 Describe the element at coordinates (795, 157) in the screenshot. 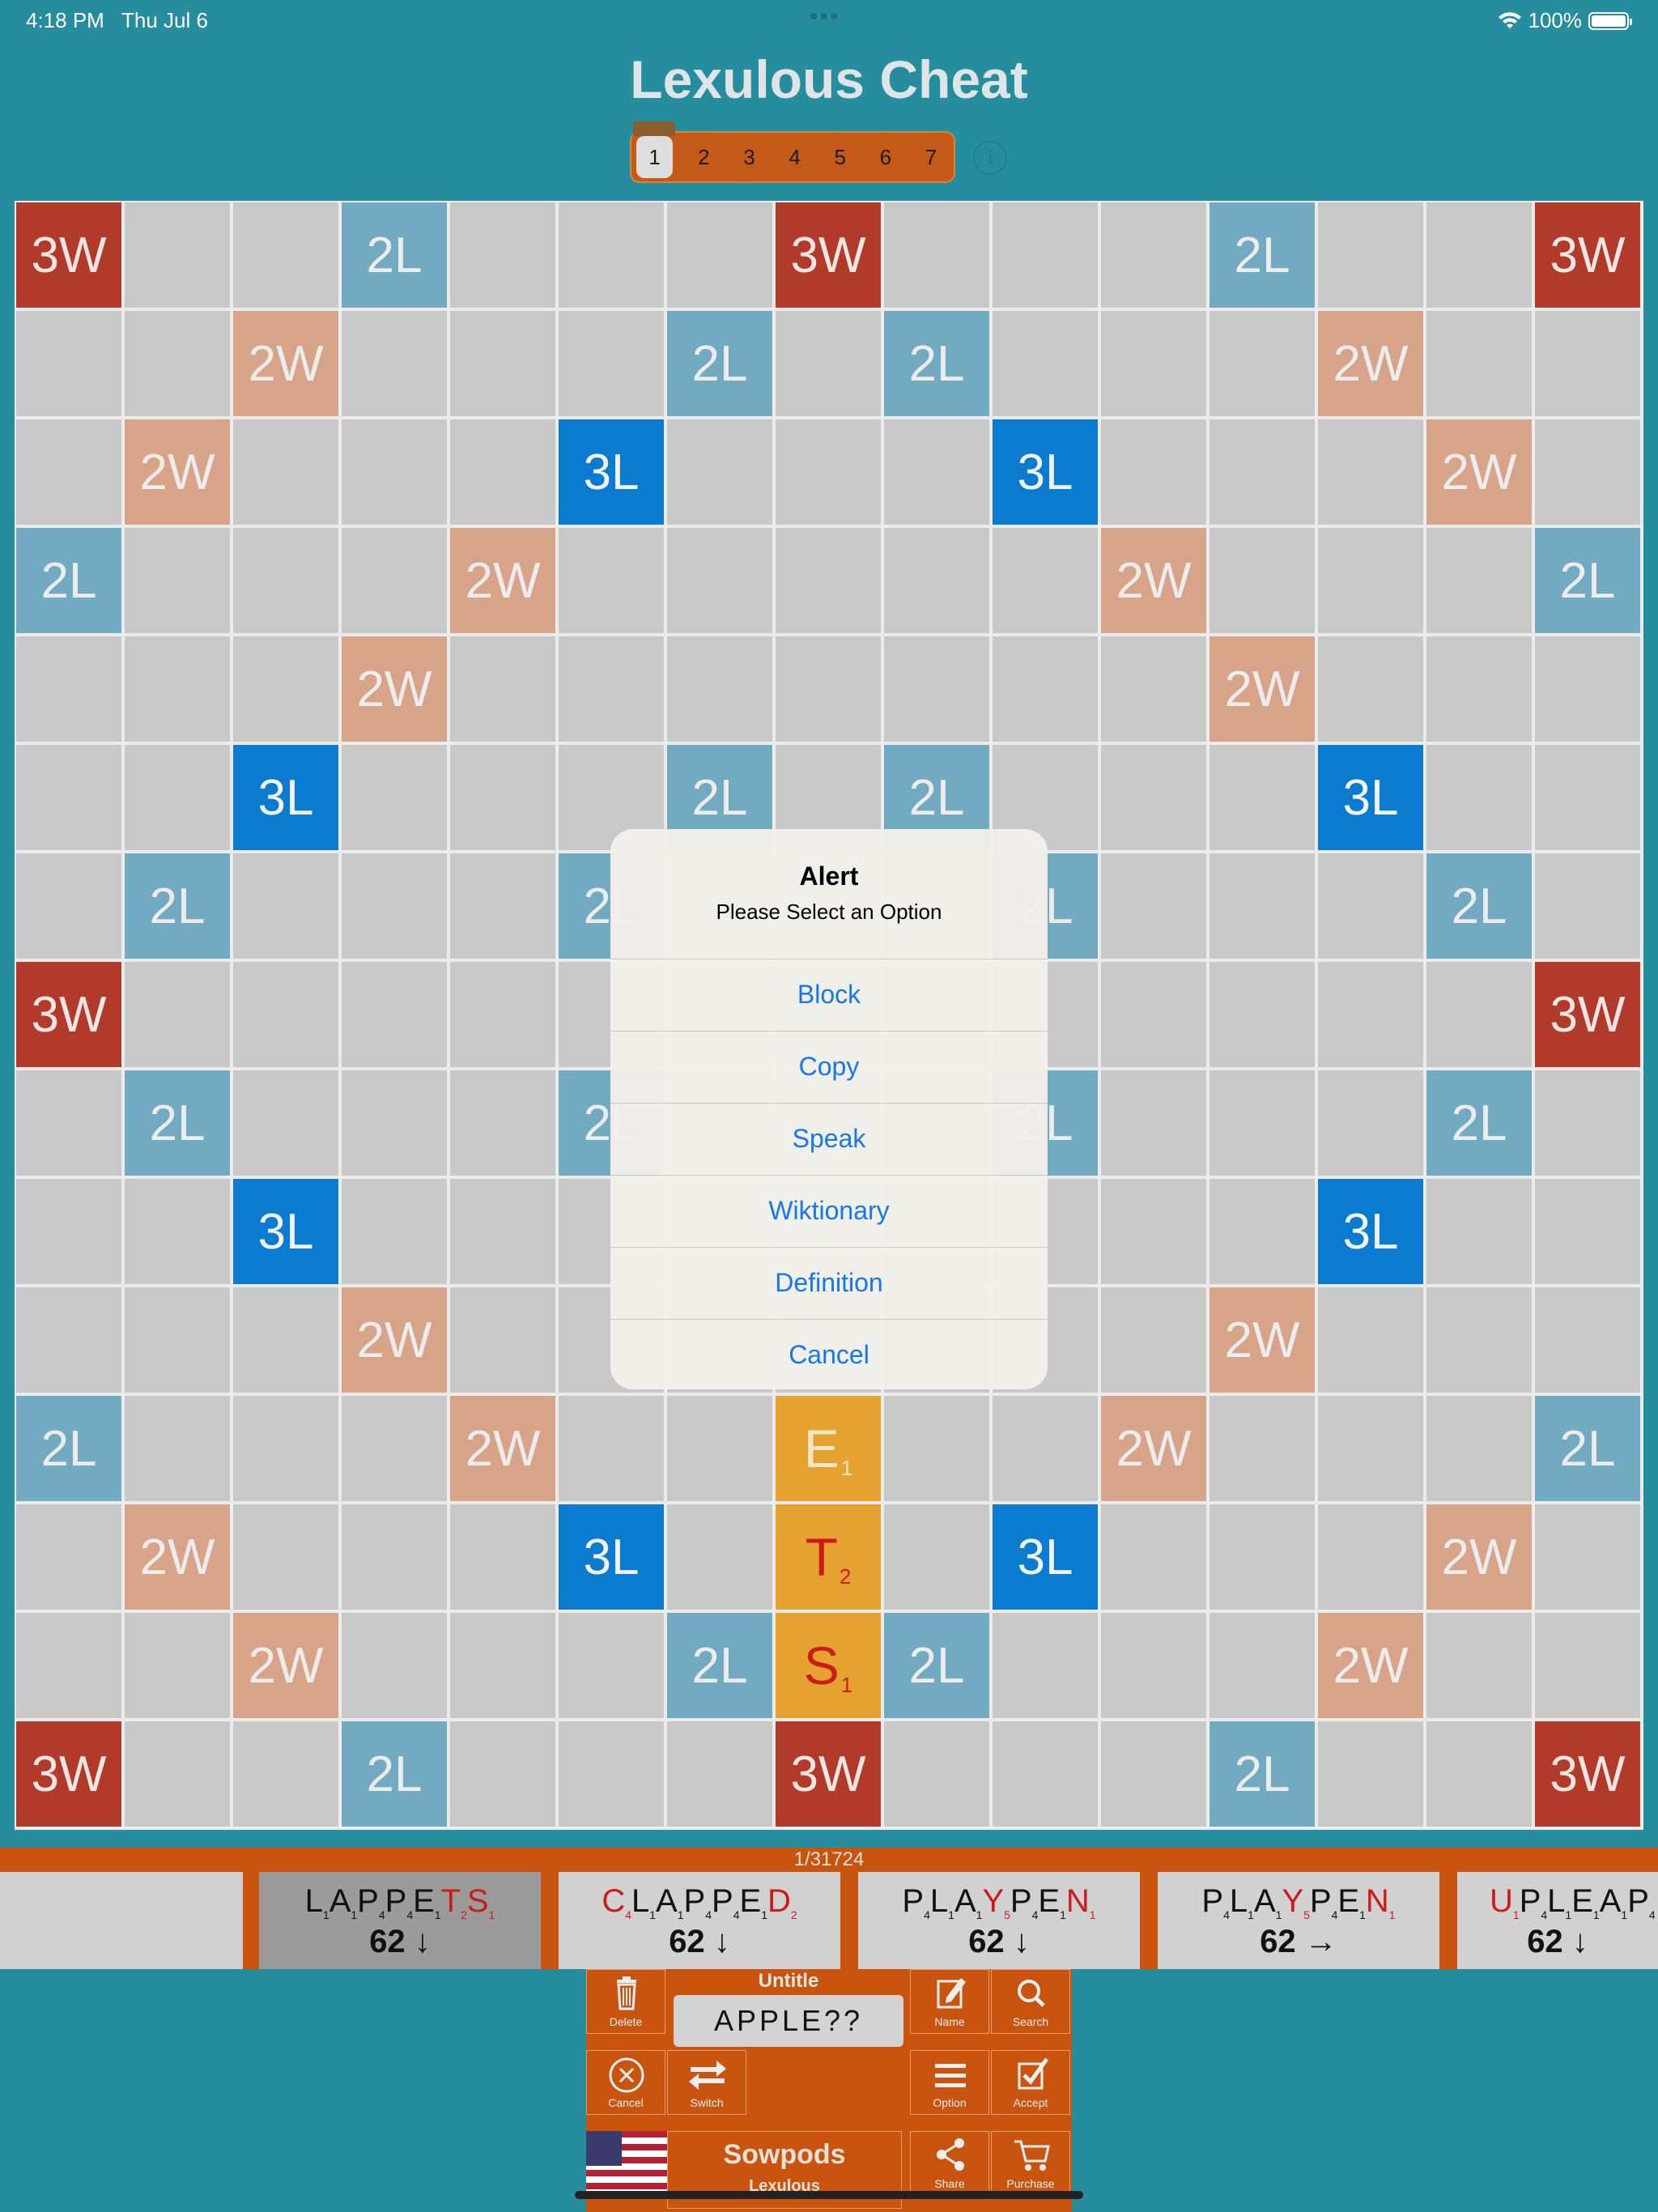

I see `board-tab-4: 4` at that location.